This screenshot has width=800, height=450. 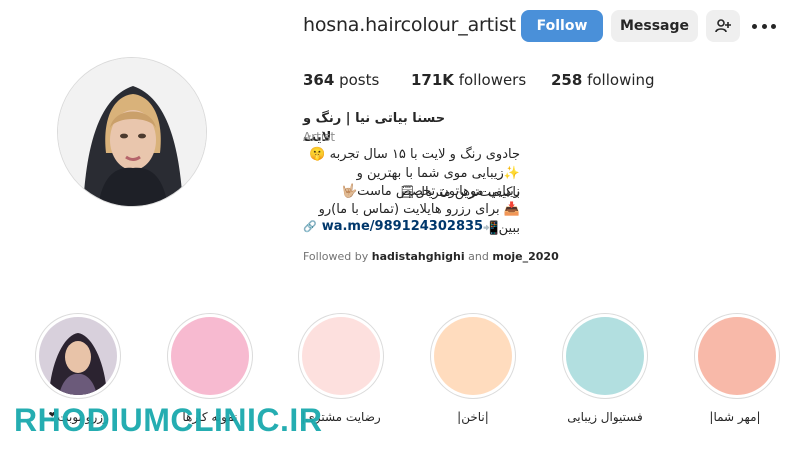 I want to click on highlight-label-5: فستیوال زیبایی, so click(x=605, y=417).